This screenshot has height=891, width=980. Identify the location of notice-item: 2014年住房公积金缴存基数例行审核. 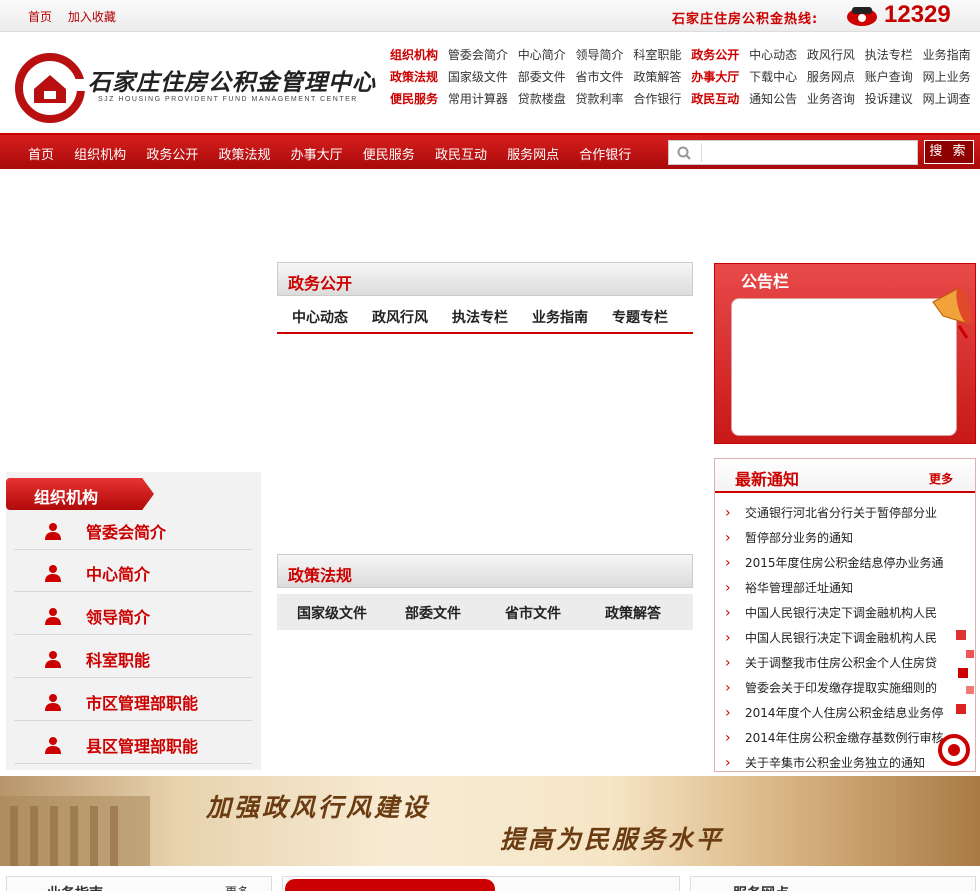
(843, 738).